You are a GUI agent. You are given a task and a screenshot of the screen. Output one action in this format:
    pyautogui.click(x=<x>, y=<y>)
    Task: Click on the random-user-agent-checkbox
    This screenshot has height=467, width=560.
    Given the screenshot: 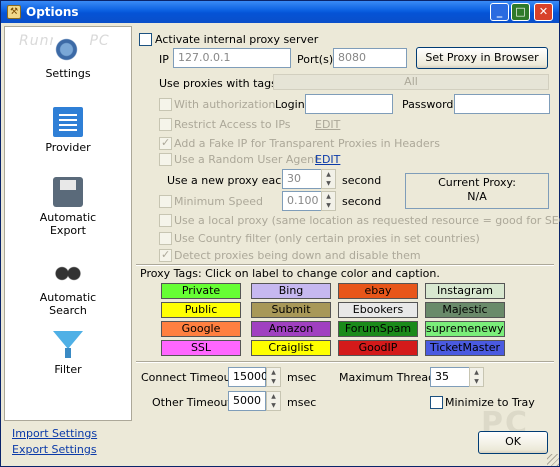 What is the action you would take?
    pyautogui.click(x=165, y=159)
    